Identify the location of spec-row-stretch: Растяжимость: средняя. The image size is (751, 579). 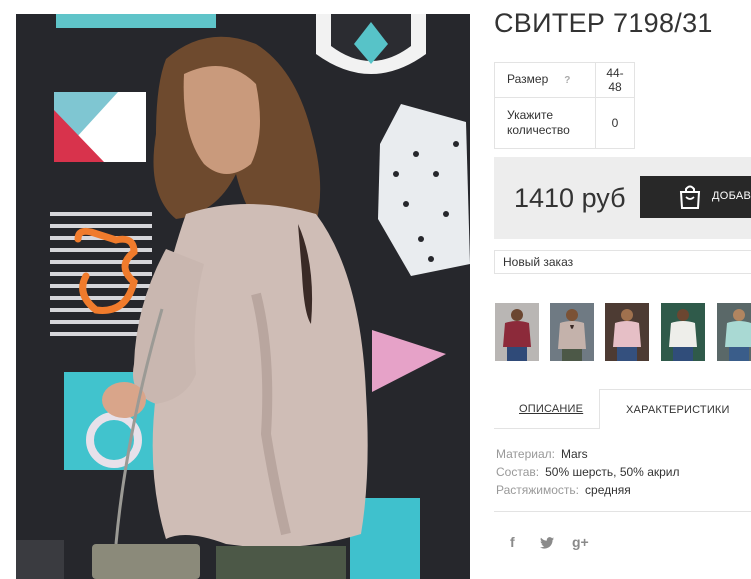
(588, 490).